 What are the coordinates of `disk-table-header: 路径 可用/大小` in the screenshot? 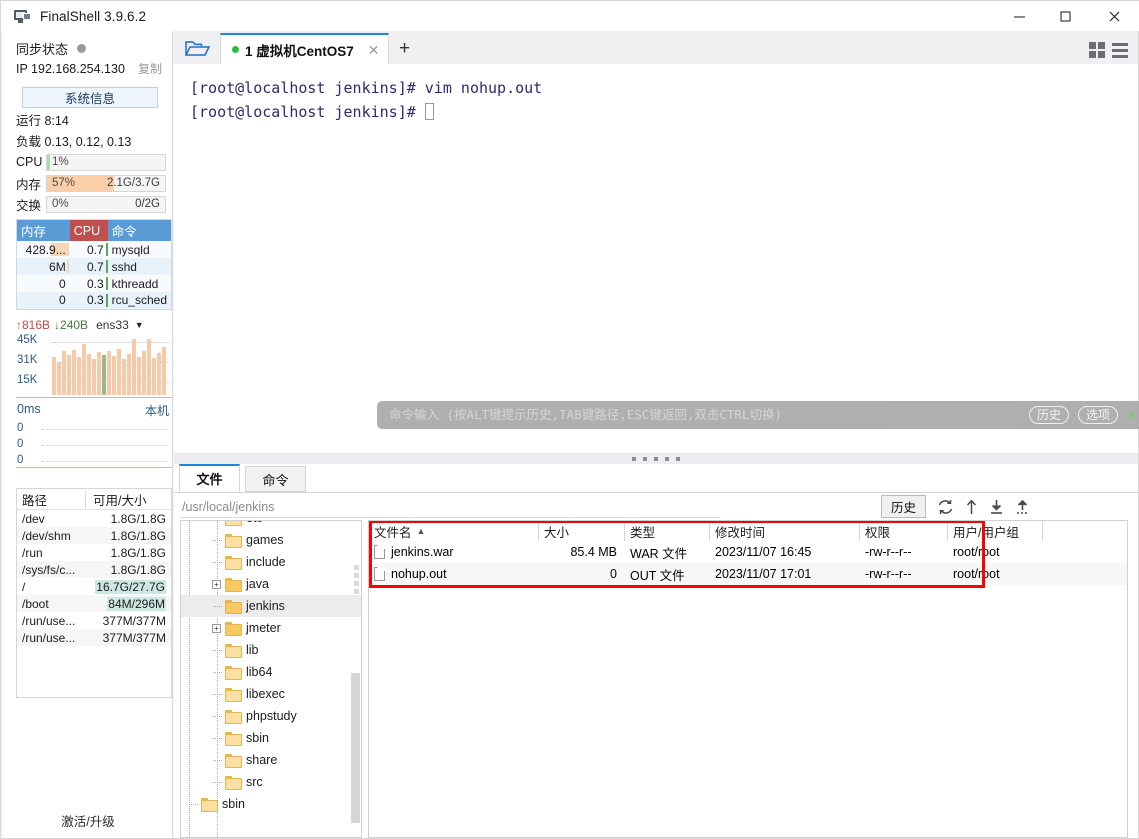 It's located at (94, 499).